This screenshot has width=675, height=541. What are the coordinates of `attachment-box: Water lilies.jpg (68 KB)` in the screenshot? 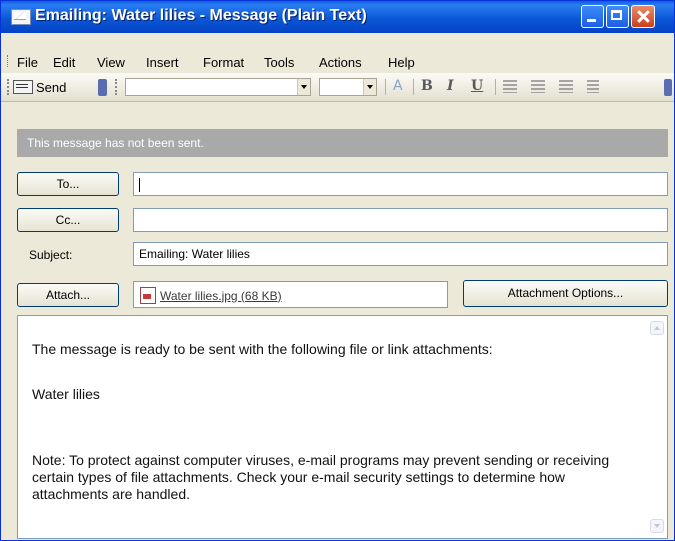 It's located at (290, 294).